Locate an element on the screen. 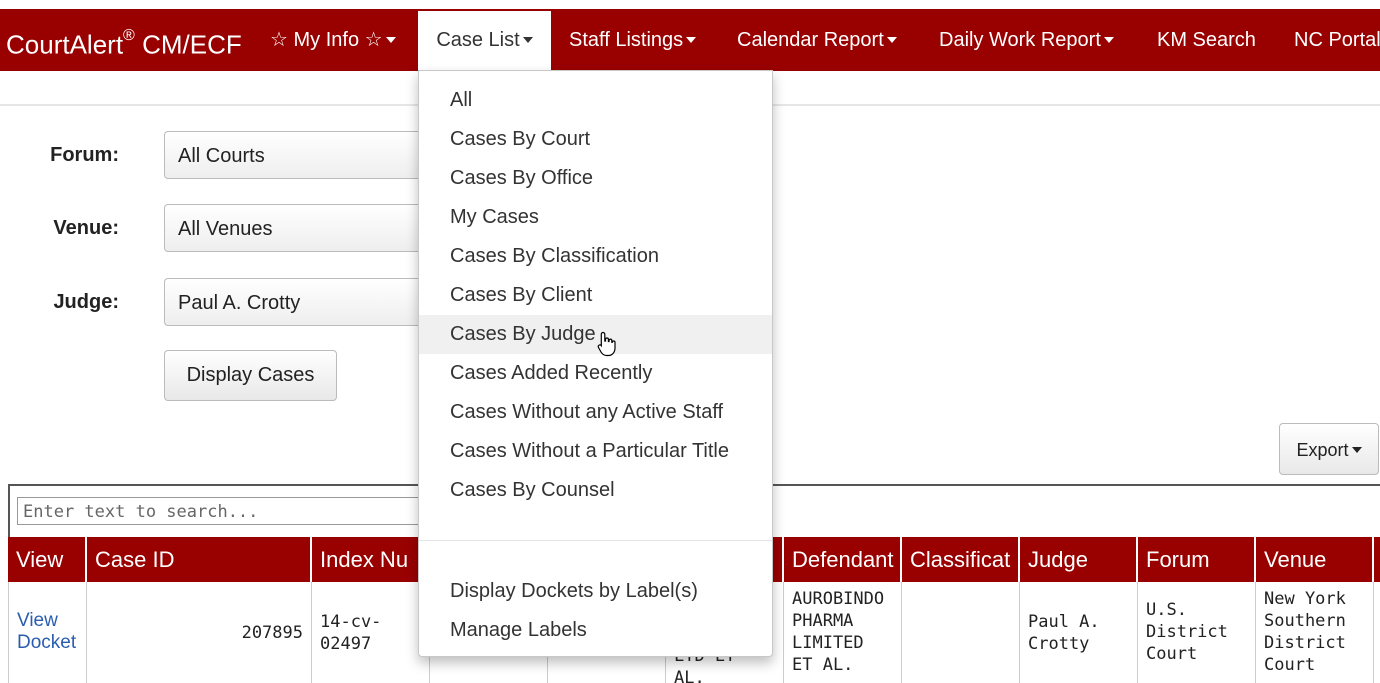 Image resolution: width=1380 pixels, height=683 pixels. view-docket-link: View Docket is located at coordinates (46, 631).